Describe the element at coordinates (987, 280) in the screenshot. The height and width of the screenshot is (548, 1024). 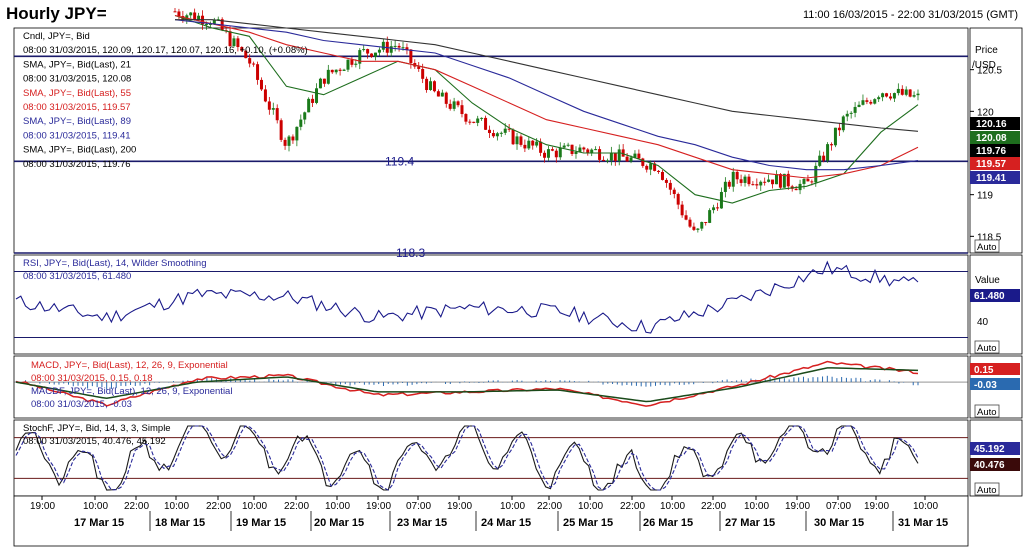
I see `rsi-axis-title: Value` at that location.